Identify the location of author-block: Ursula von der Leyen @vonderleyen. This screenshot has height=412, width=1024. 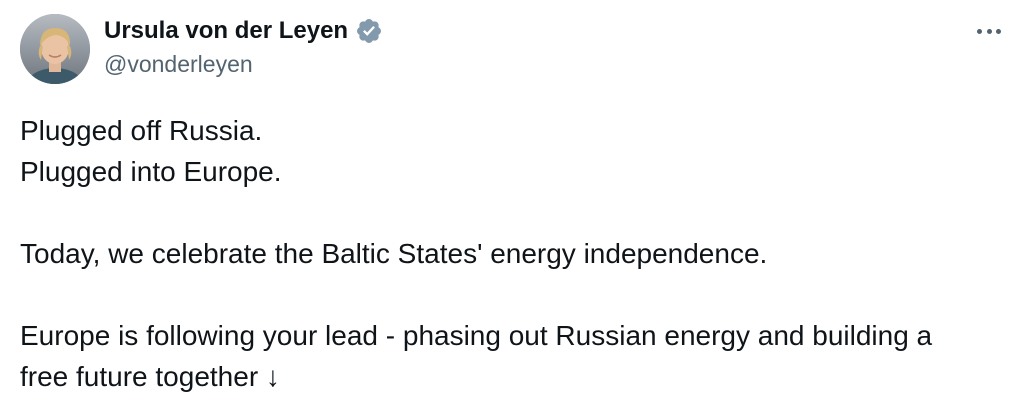
(243, 47).